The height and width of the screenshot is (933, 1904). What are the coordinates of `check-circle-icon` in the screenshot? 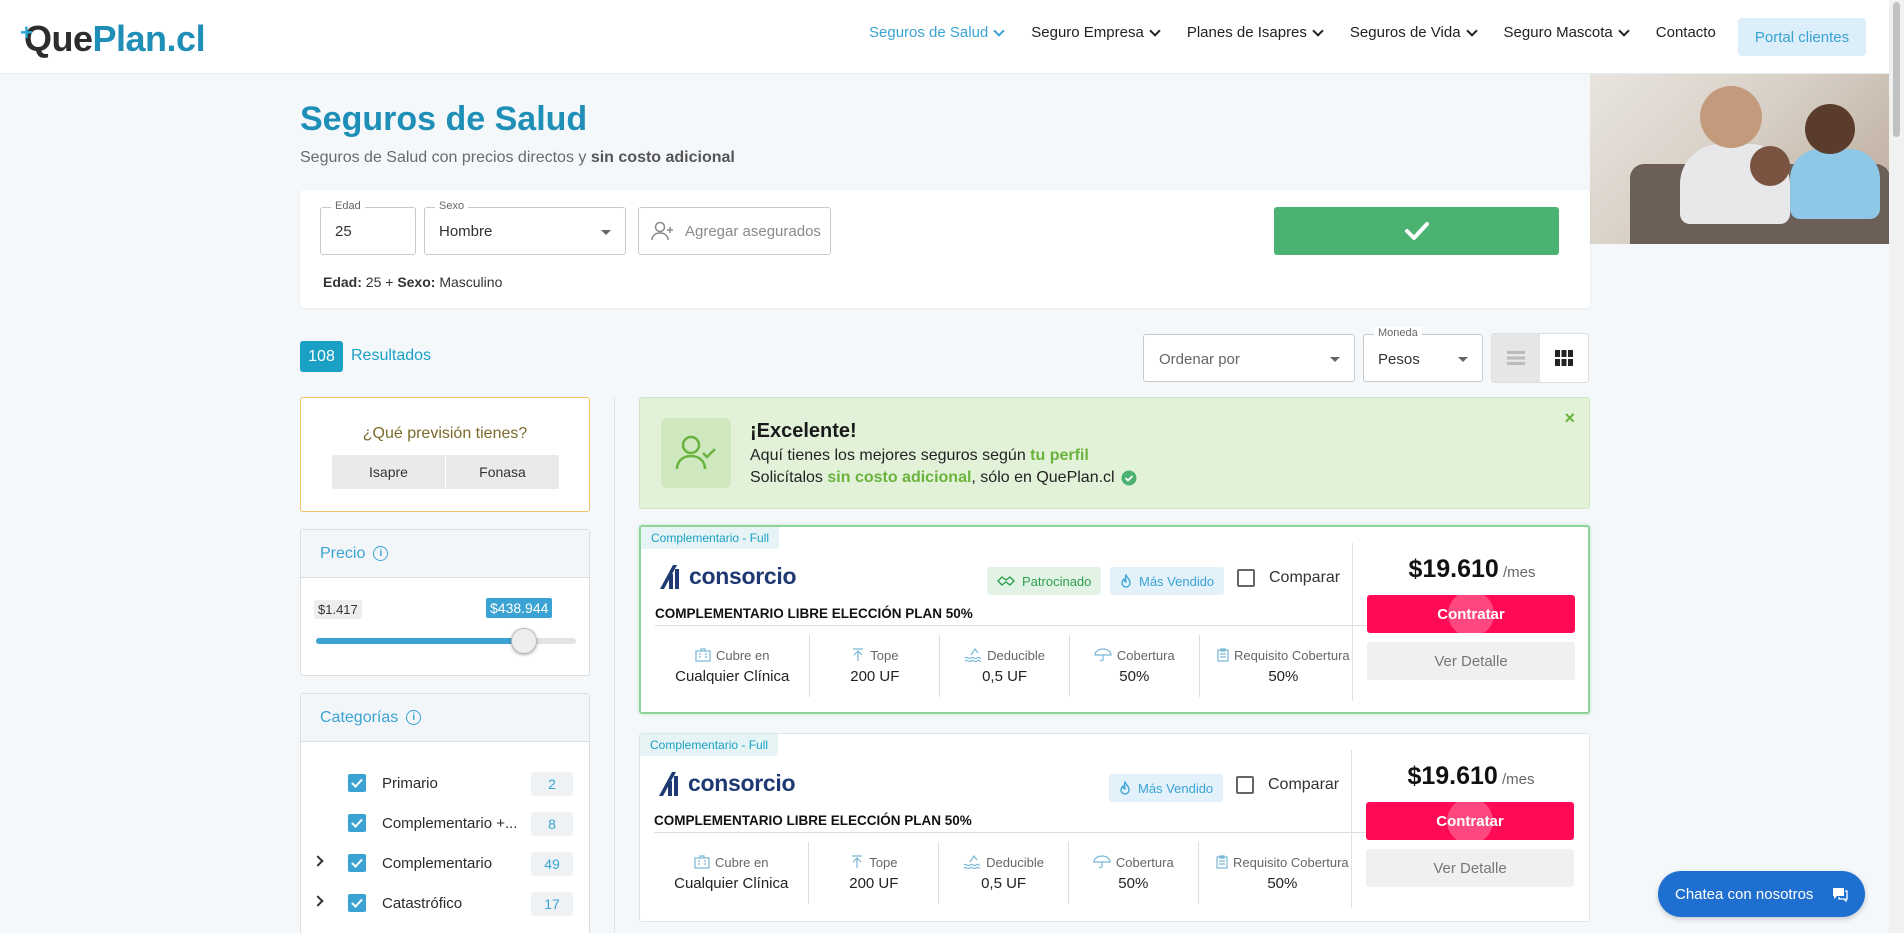 It's located at (1129, 478).